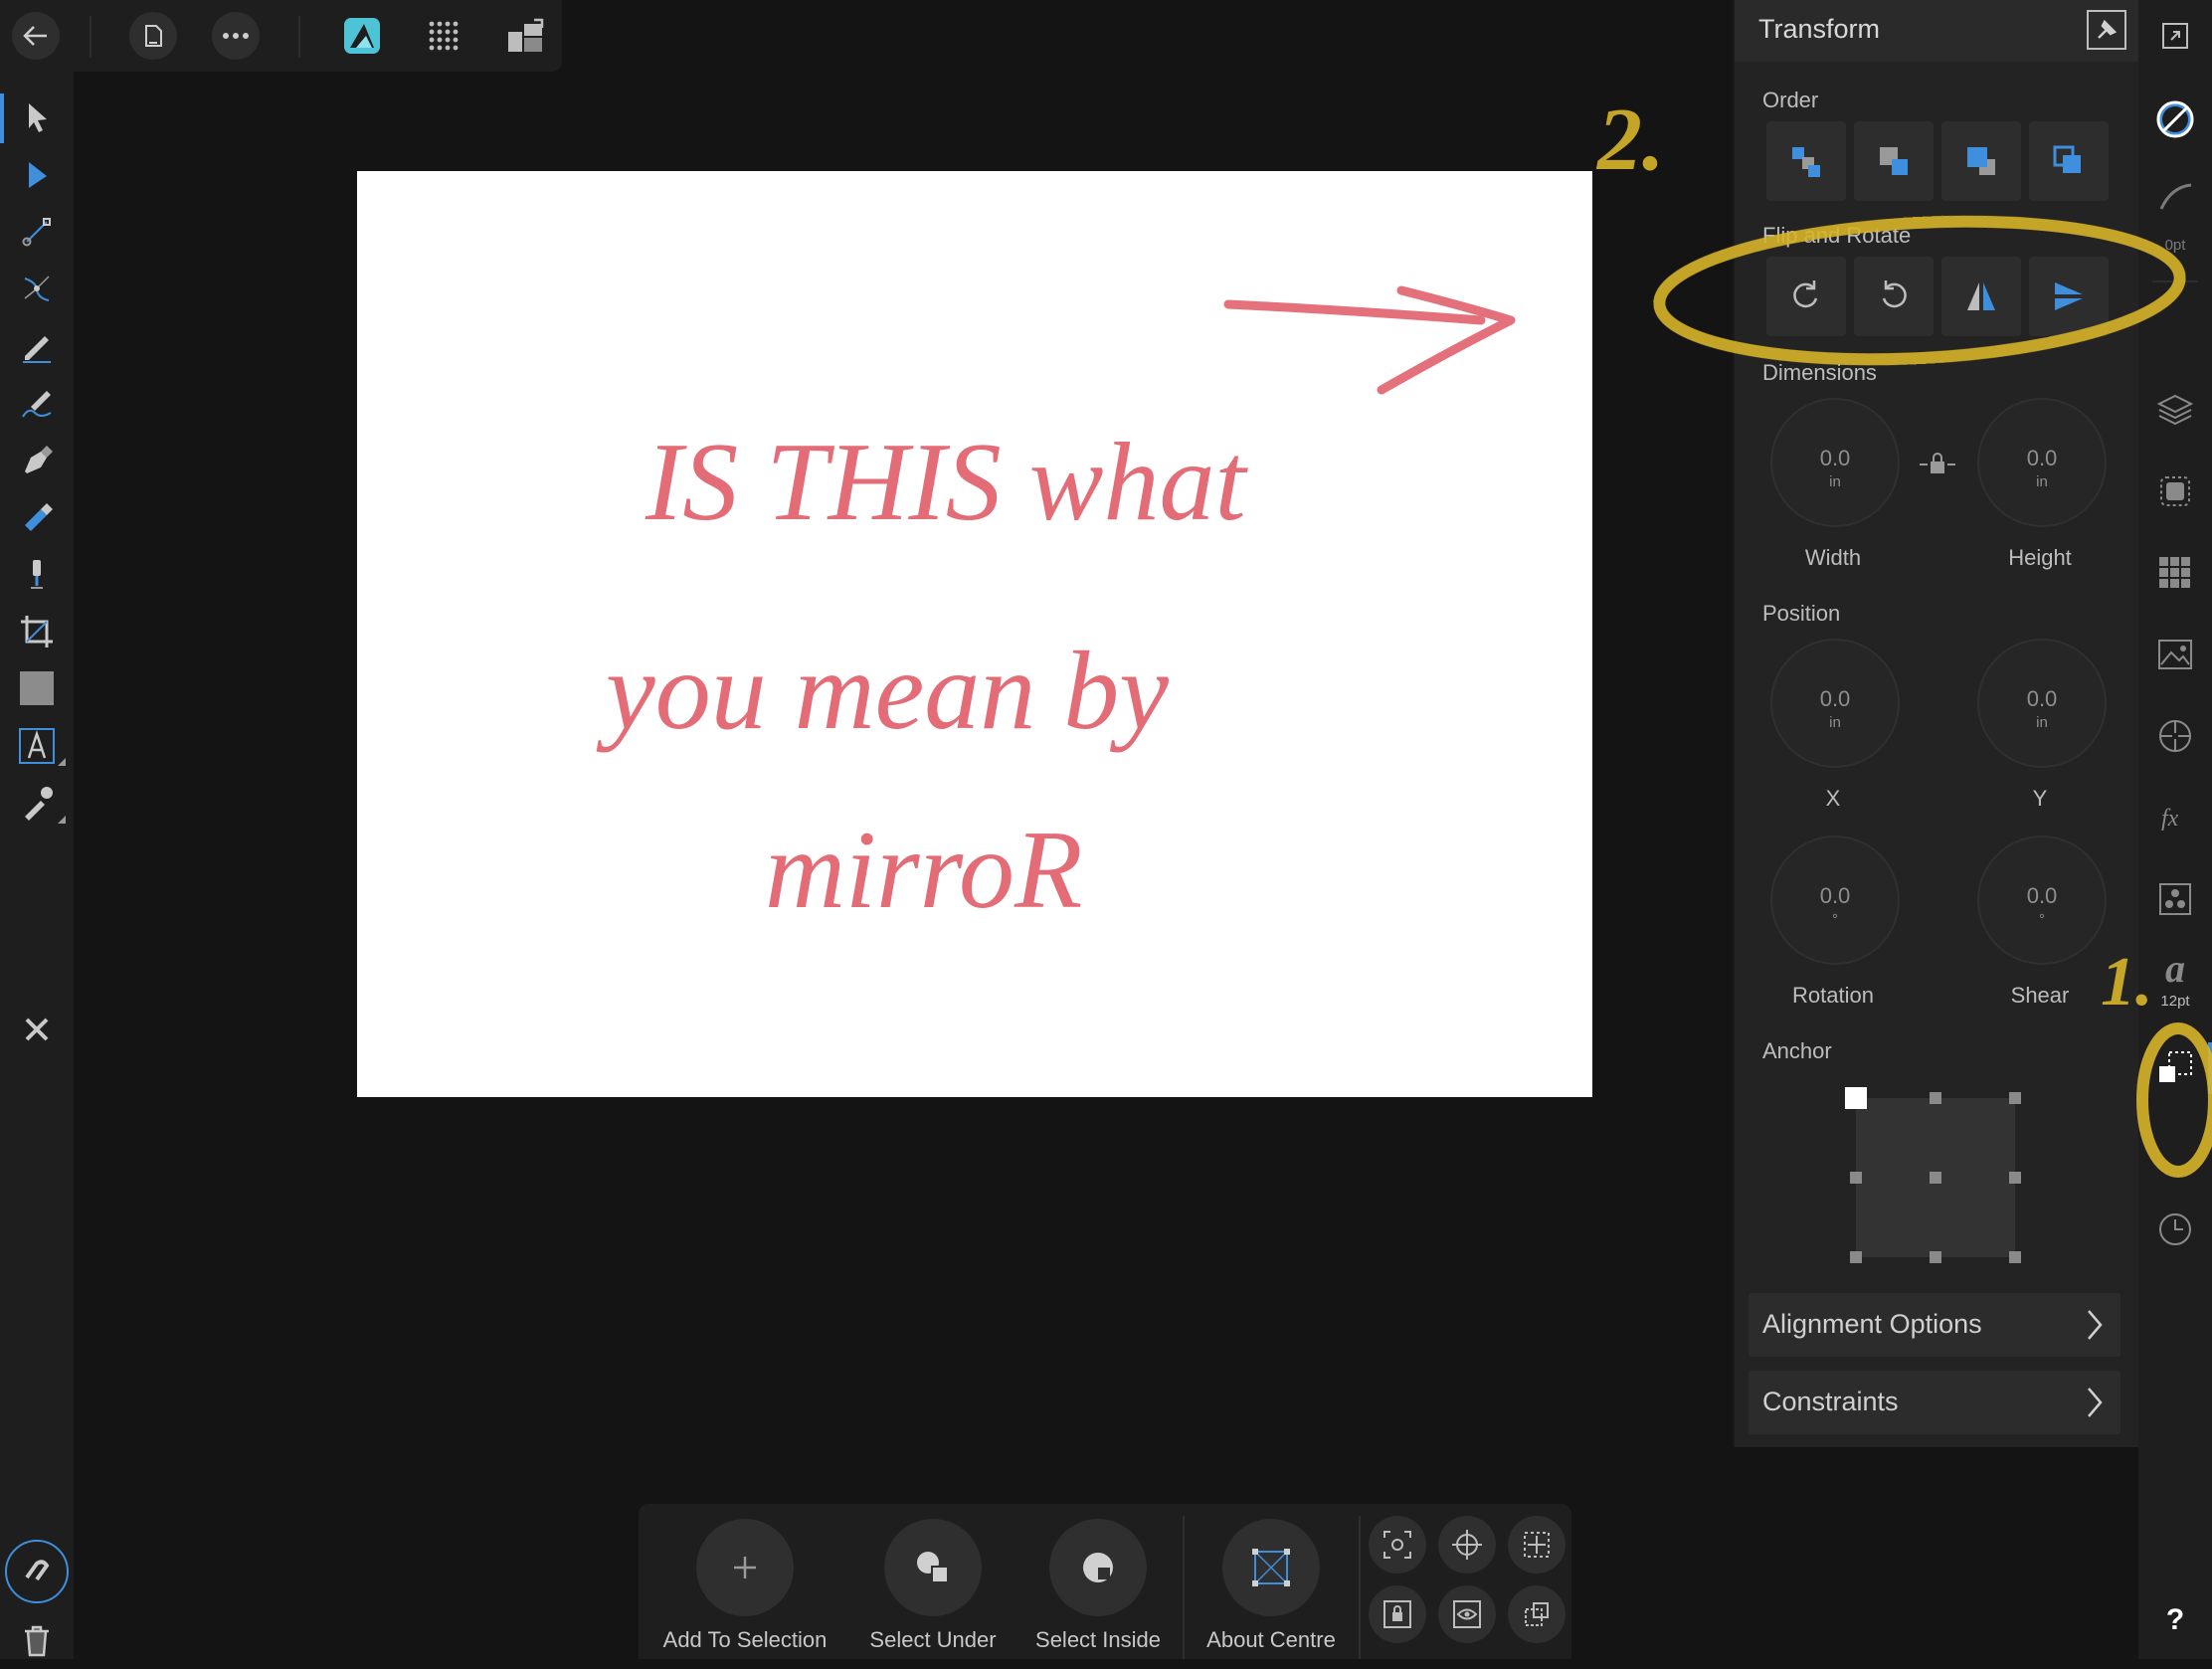 This screenshot has width=2212, height=1669. I want to click on centre-crosshair-button, so click(1467, 1545).